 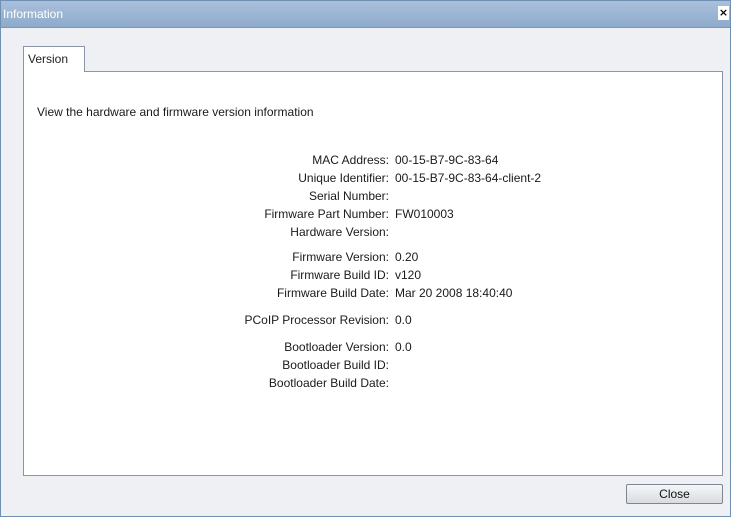 I want to click on close-icon: ×, so click(x=723, y=13).